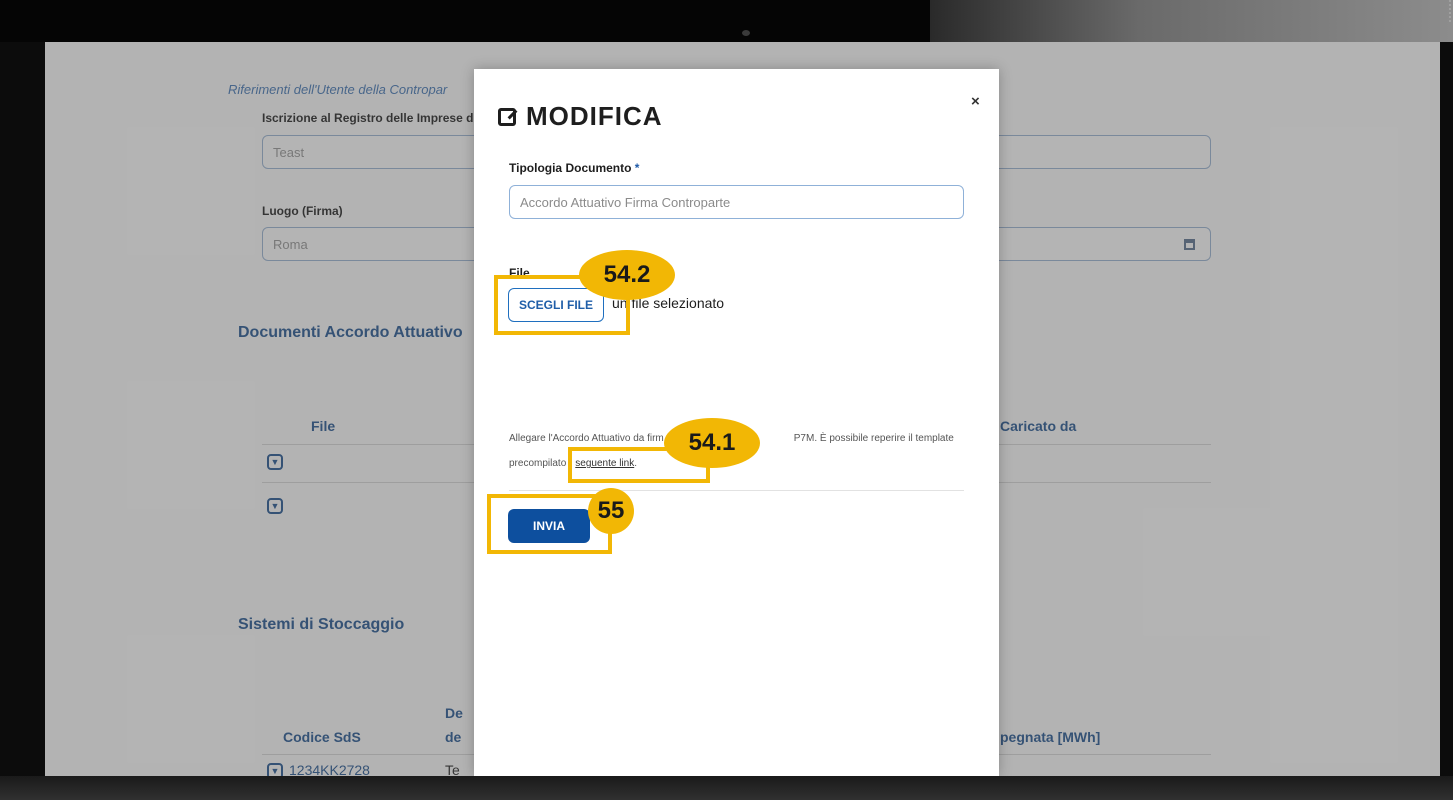 This screenshot has width=1453, height=800. Describe the element at coordinates (1447, 11) in the screenshot. I see `frame-dotted-edge` at that location.